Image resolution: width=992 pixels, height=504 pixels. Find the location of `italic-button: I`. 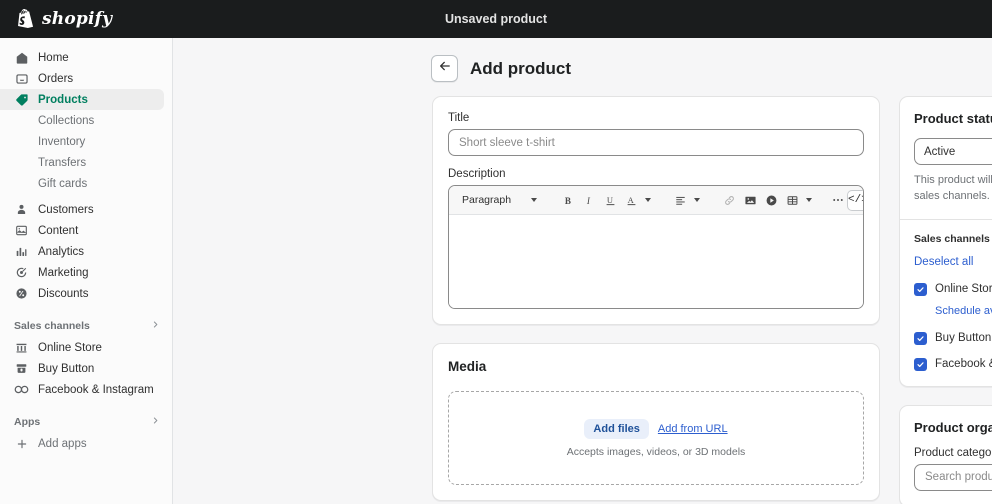

italic-button: I is located at coordinates (589, 200).